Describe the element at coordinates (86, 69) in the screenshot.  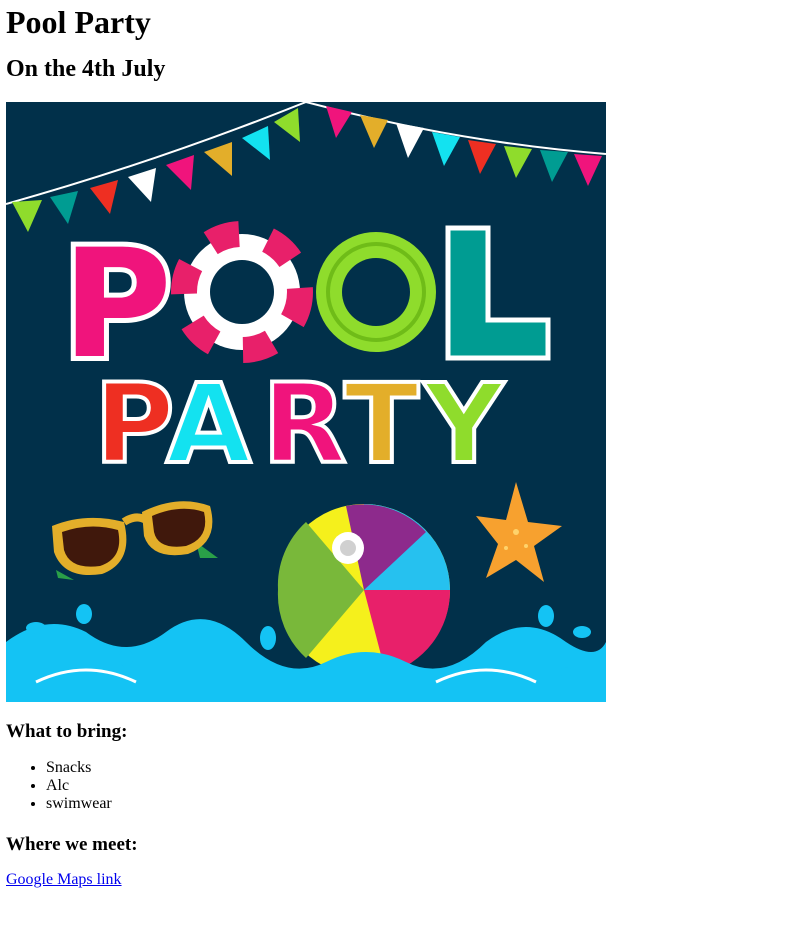
I see `page-subtitle: On the 4th July` at that location.